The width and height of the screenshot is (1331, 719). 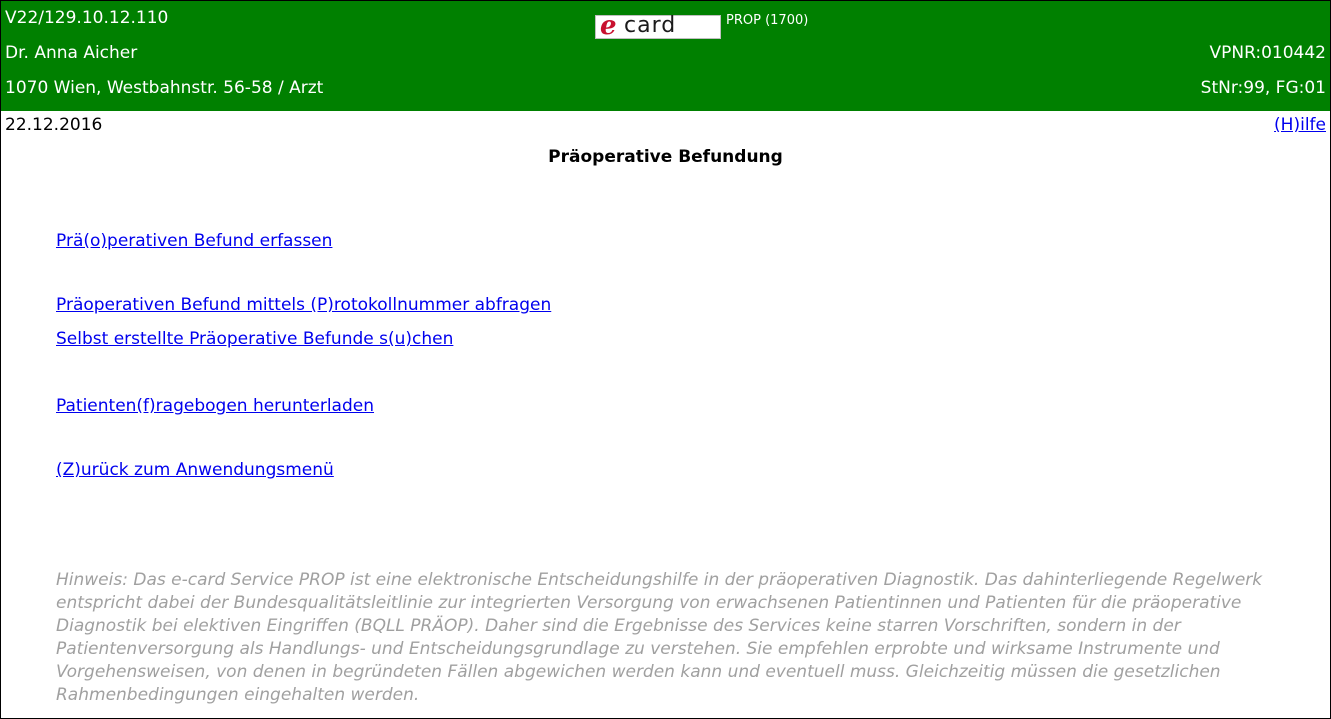 What do you see at coordinates (1263, 88) in the screenshot?
I see `stnr-label: StNr:99, FG:01` at bounding box center [1263, 88].